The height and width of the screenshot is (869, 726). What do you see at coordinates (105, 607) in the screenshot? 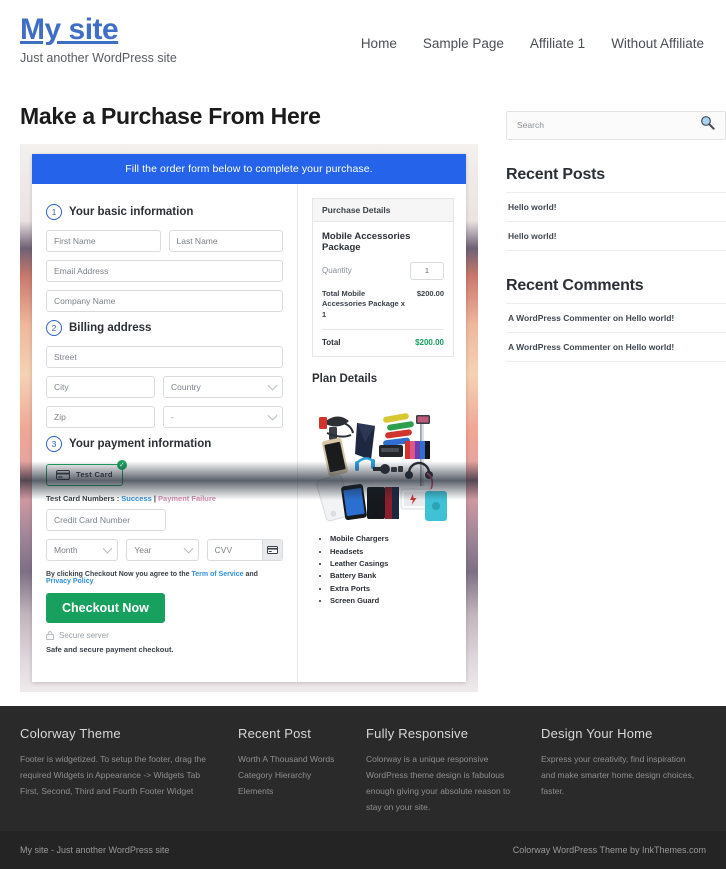
I see `checkout-now-button: Checkout Now` at bounding box center [105, 607].